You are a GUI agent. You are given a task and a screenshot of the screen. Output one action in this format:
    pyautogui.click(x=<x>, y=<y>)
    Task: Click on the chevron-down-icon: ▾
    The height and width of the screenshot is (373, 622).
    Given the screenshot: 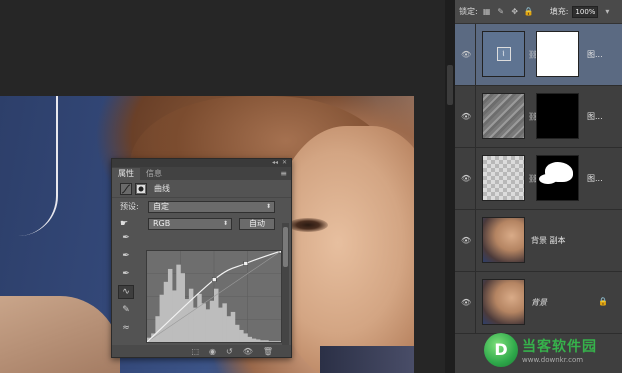 What is the action you would take?
    pyautogui.click(x=607, y=11)
    